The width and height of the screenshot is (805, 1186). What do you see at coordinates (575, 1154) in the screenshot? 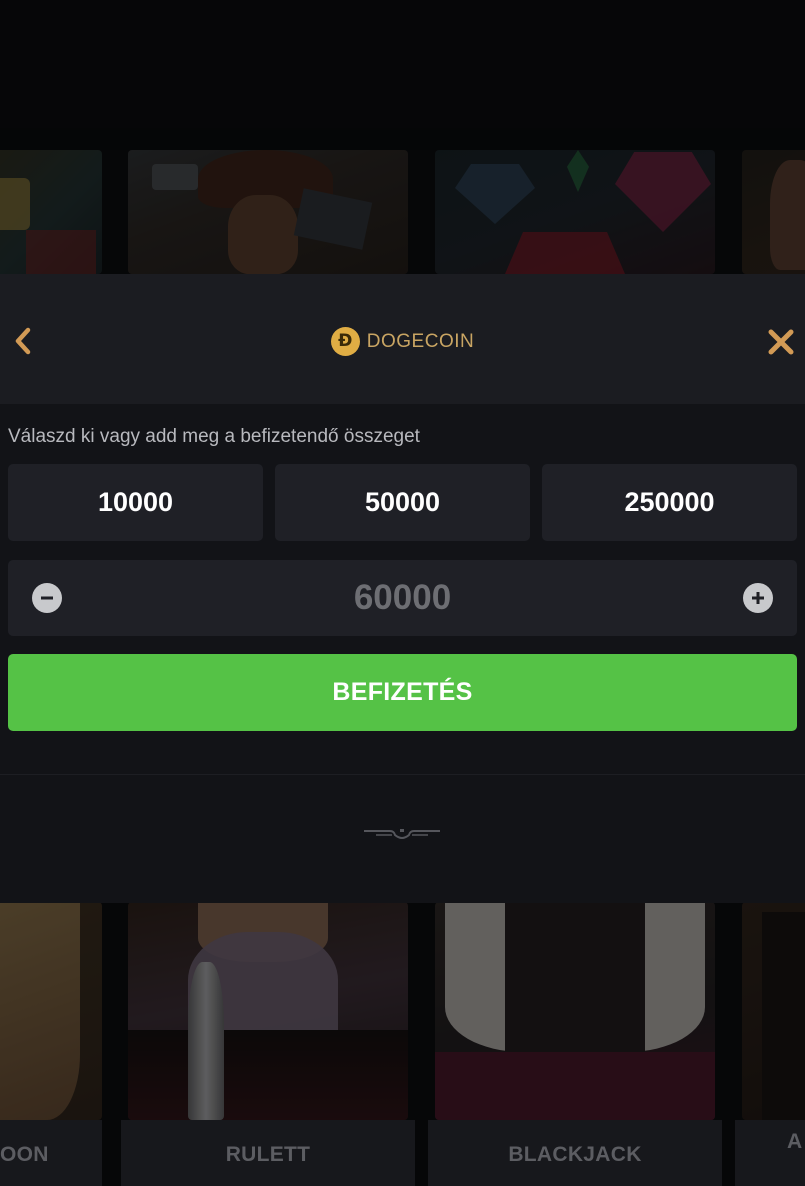
I see `game-label-blackjack: BLACKJACK` at bounding box center [575, 1154].